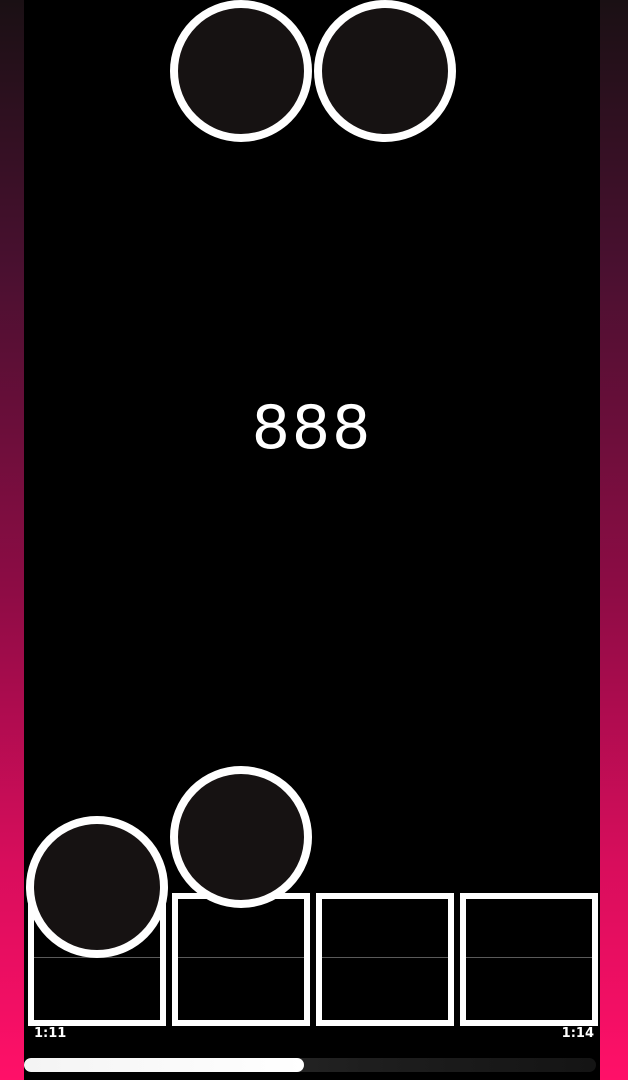 The height and width of the screenshot is (1080, 628). I want to click on total-time: 1:14, so click(577, 1033).